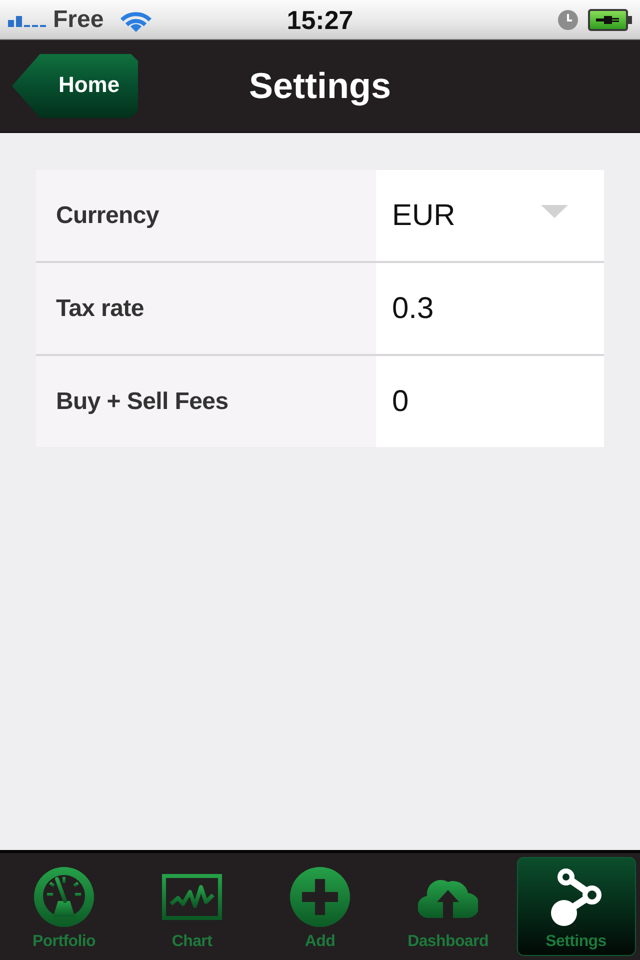 The height and width of the screenshot is (960, 640). What do you see at coordinates (610, 19) in the screenshot?
I see `battery-charging-icon` at bounding box center [610, 19].